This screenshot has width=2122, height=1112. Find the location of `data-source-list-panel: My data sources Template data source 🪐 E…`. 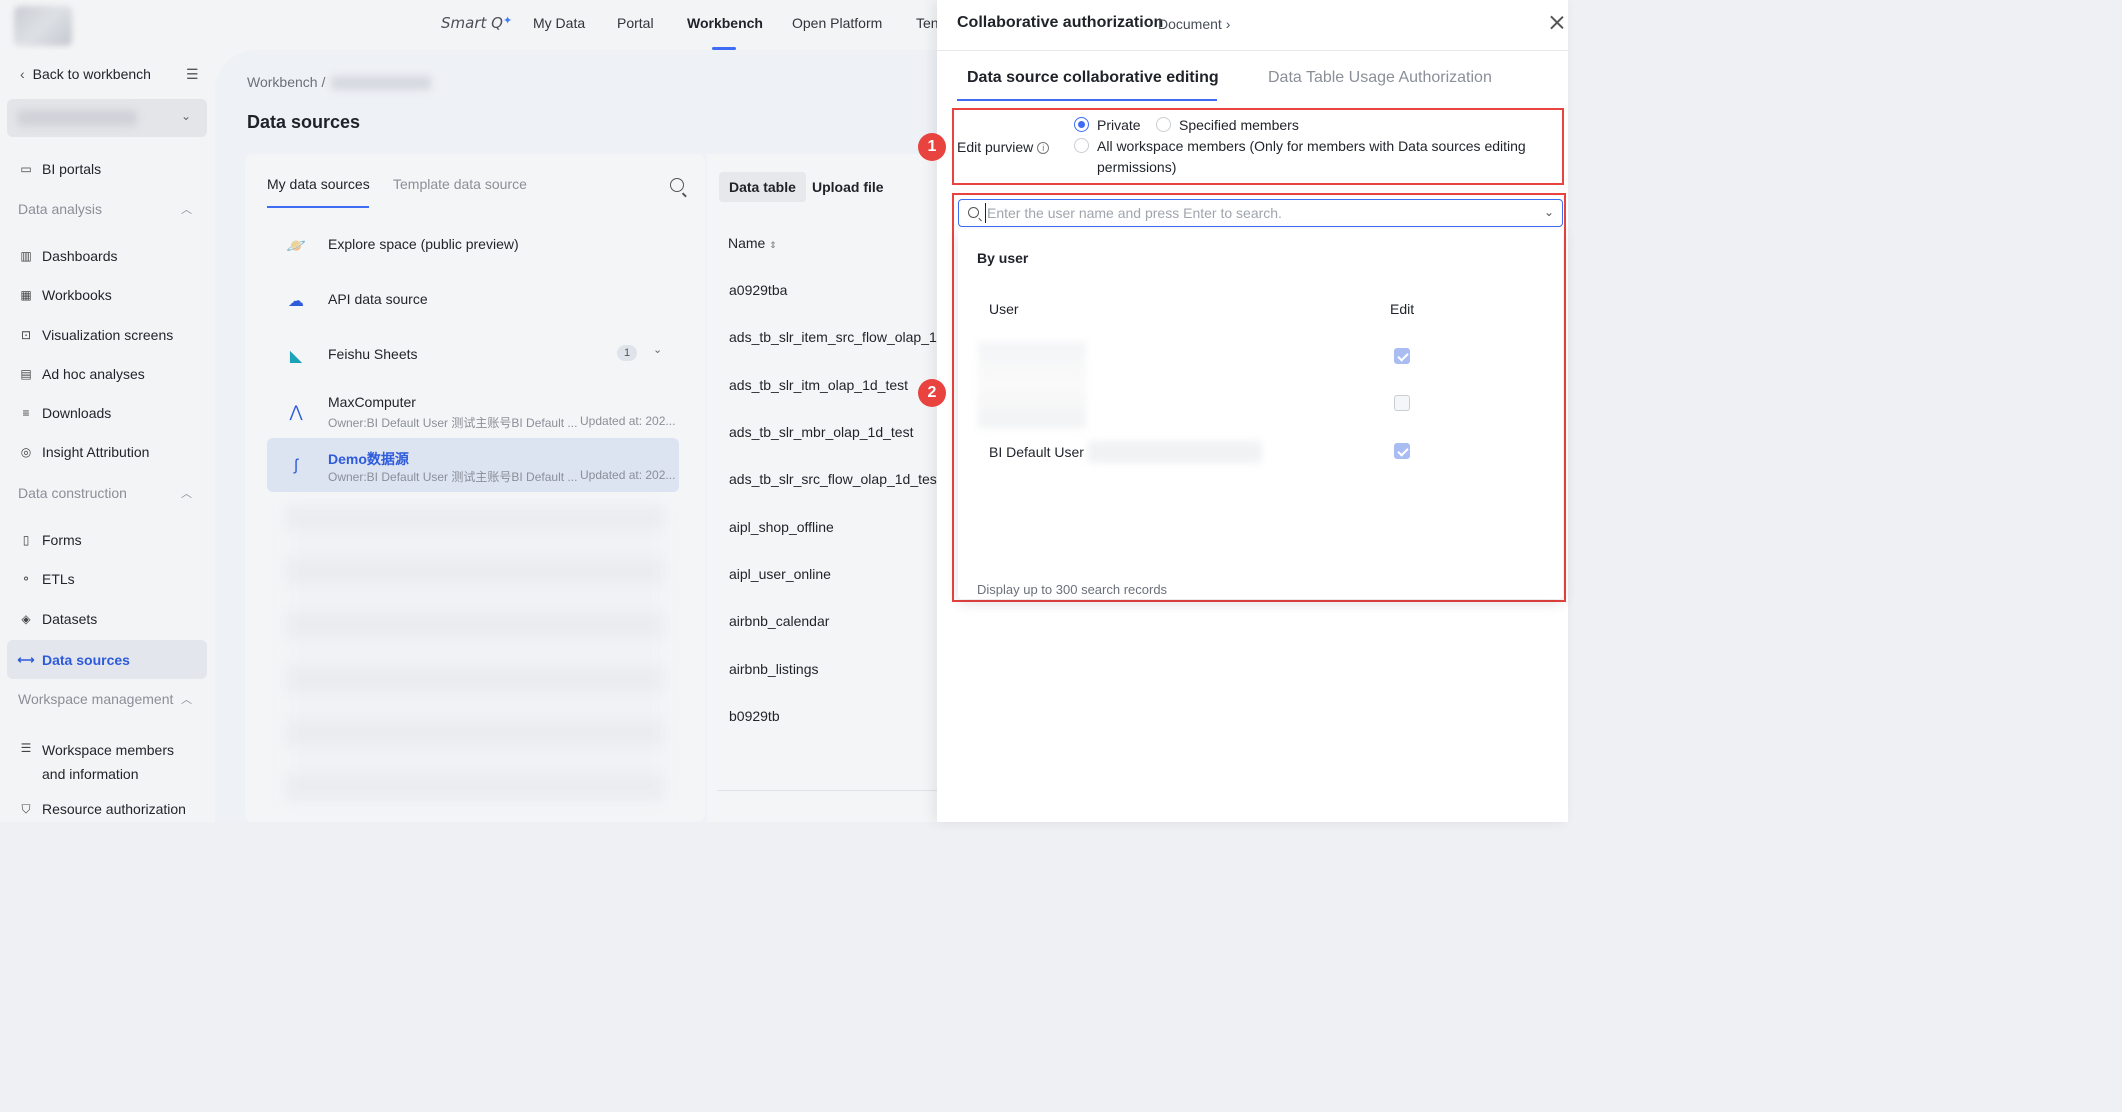

data-source-list-panel: My data sources Template data source 🪐 E… is located at coordinates (489, 488).